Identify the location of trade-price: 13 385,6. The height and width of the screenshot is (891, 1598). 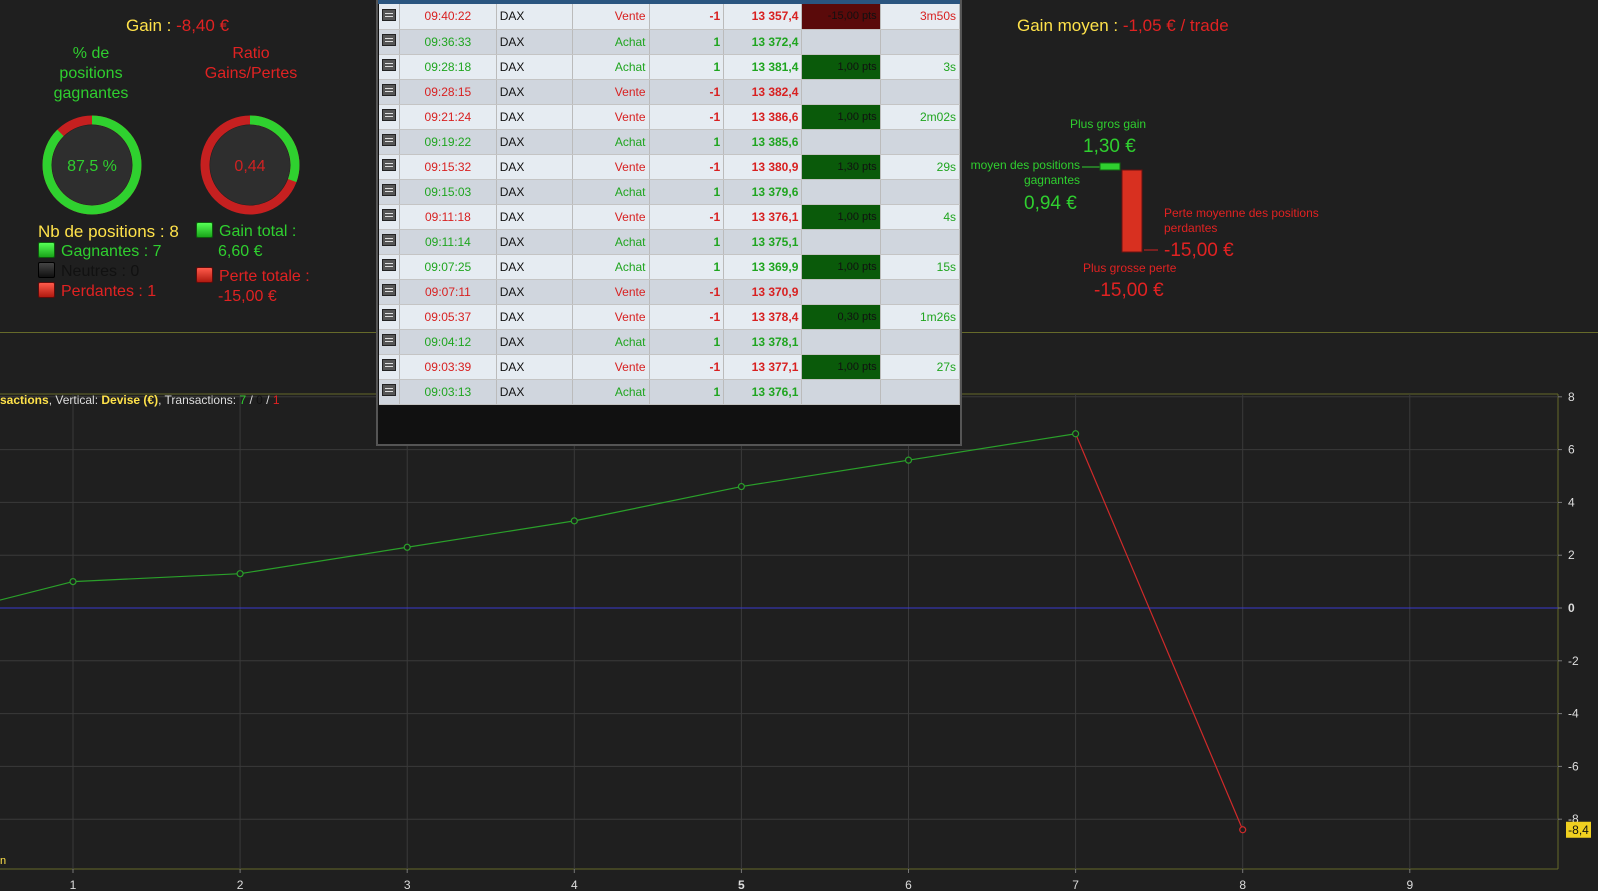
(763, 142).